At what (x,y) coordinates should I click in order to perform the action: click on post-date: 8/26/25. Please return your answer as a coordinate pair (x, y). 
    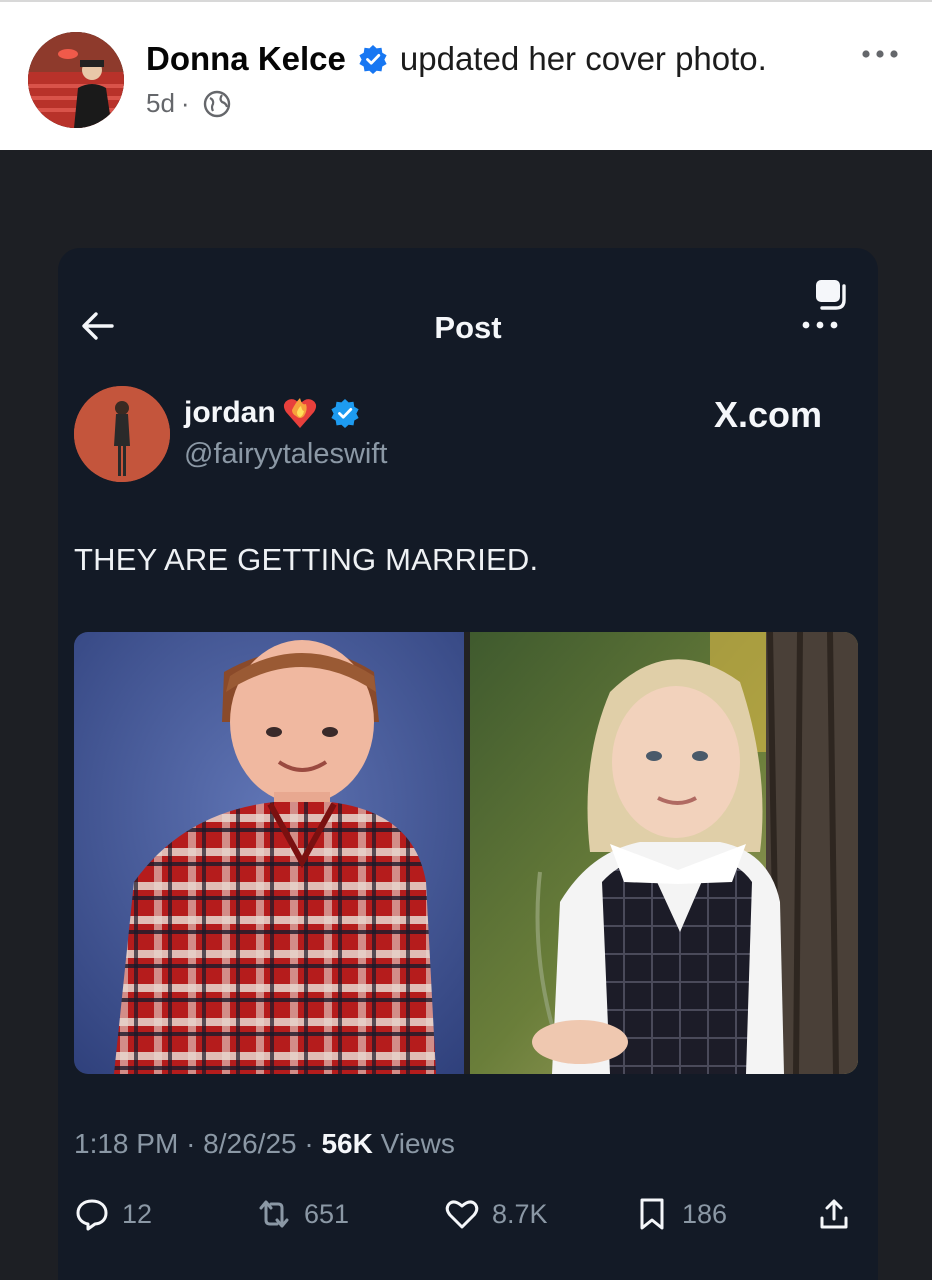
    Looking at the image, I should click on (250, 1143).